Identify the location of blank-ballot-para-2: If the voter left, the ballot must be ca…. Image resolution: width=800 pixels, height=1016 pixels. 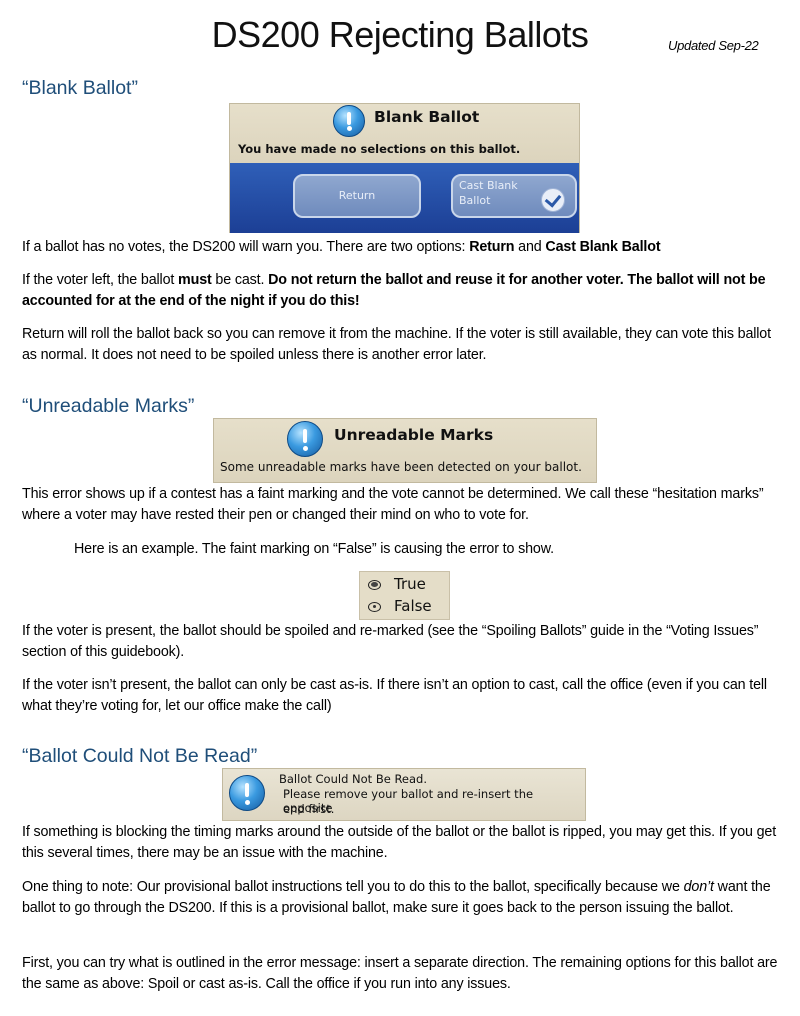
(394, 290).